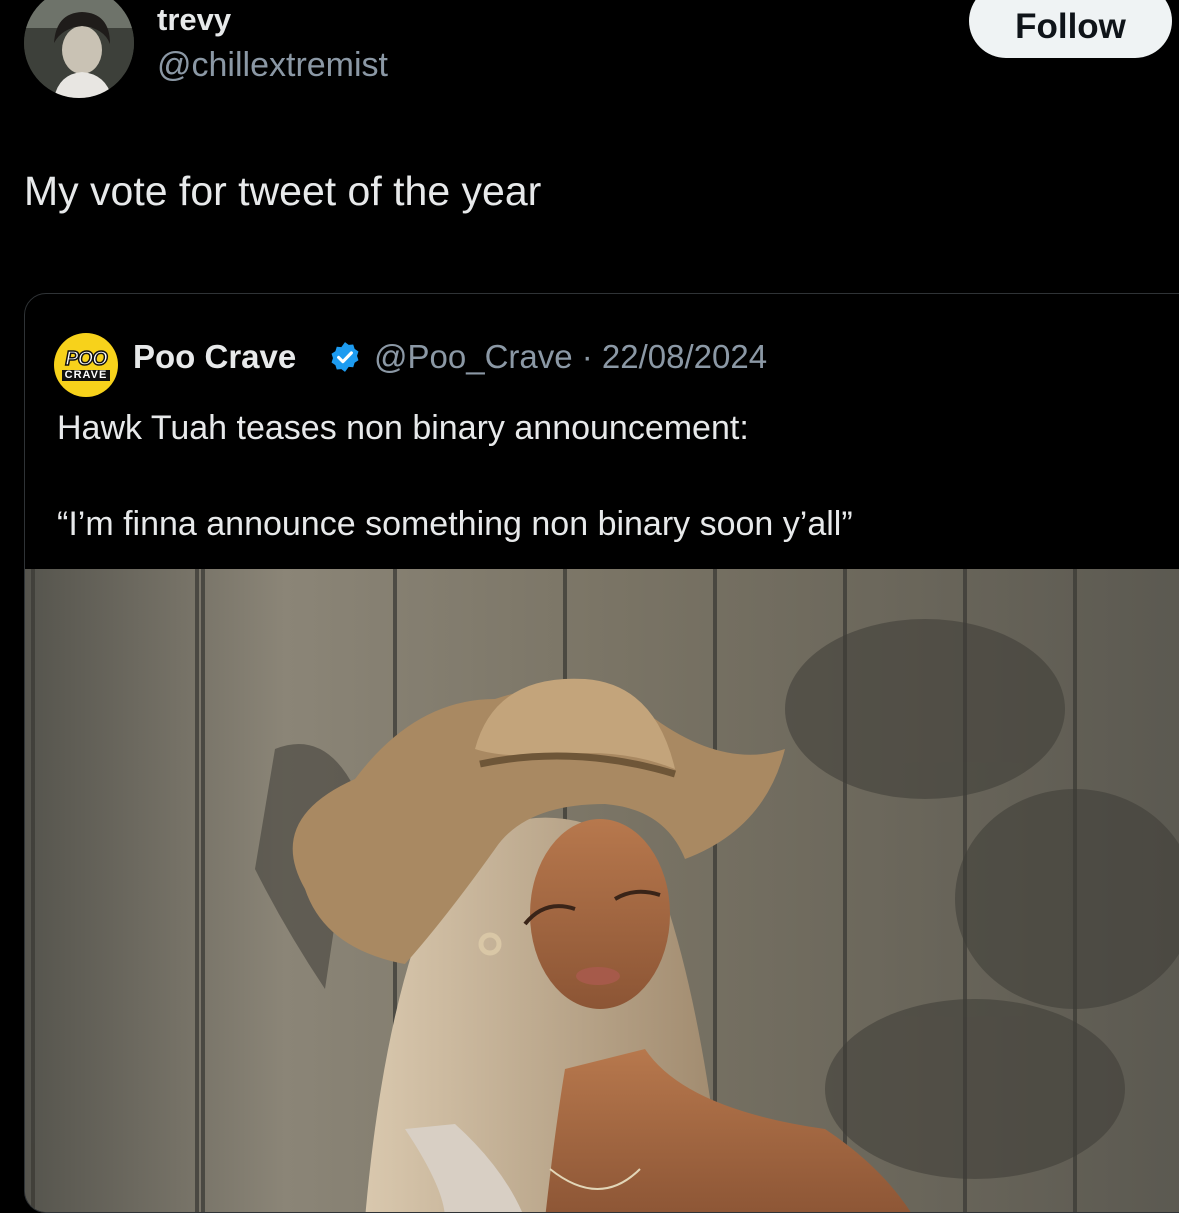 This screenshot has width=1179, height=1213. What do you see at coordinates (194, 20) in the screenshot?
I see `author-display-name: trevy` at bounding box center [194, 20].